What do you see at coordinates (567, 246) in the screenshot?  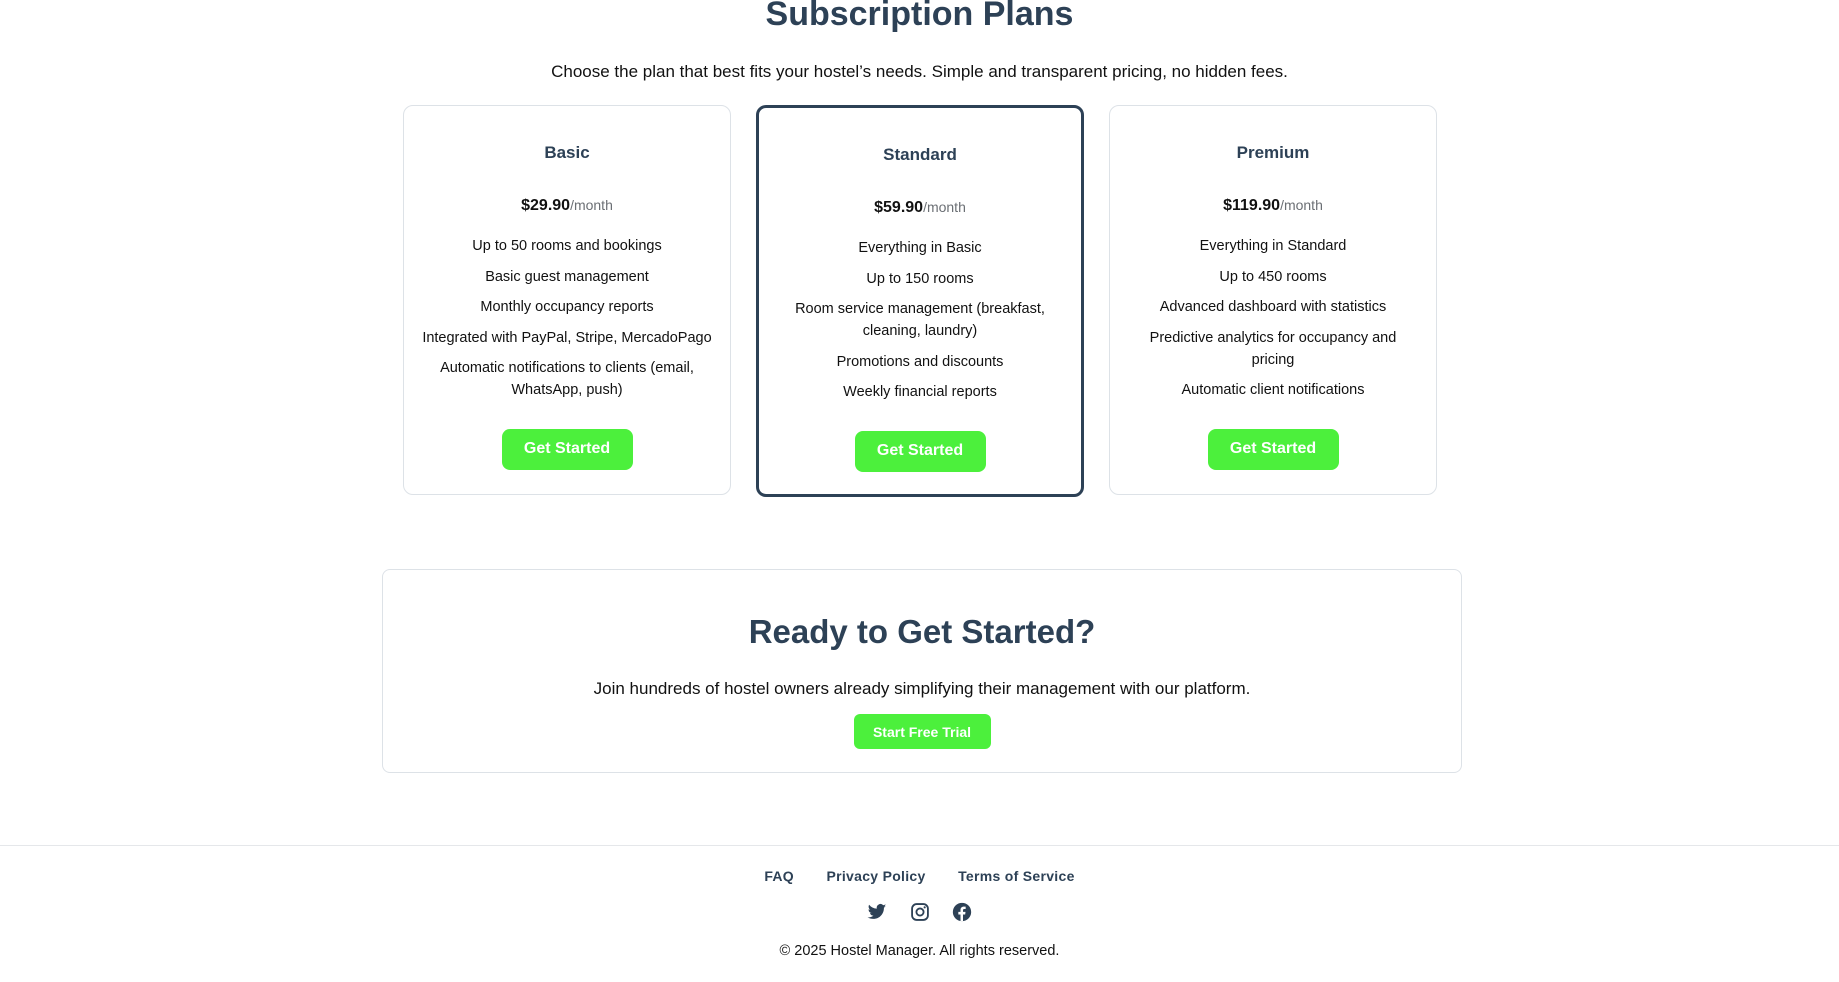 I see `feature-item: Up to 50 rooms and bookings` at bounding box center [567, 246].